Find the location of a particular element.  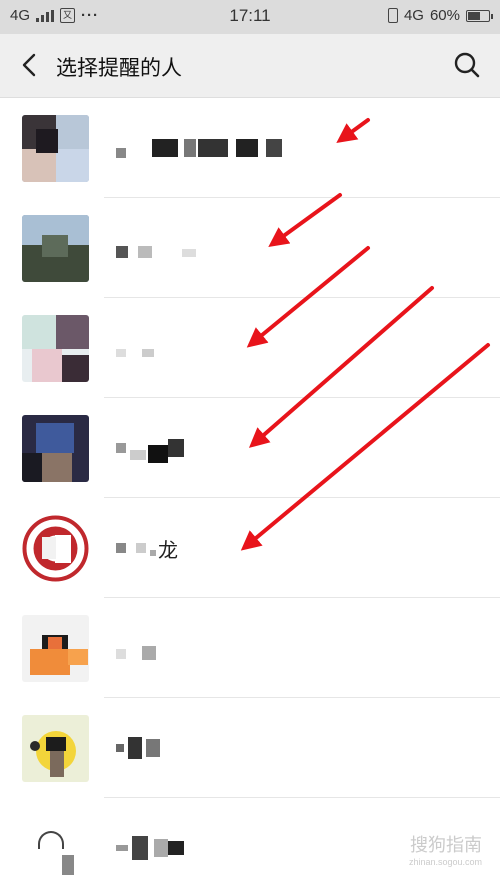

status-right: 4G 60% is located at coordinates (440, 15).